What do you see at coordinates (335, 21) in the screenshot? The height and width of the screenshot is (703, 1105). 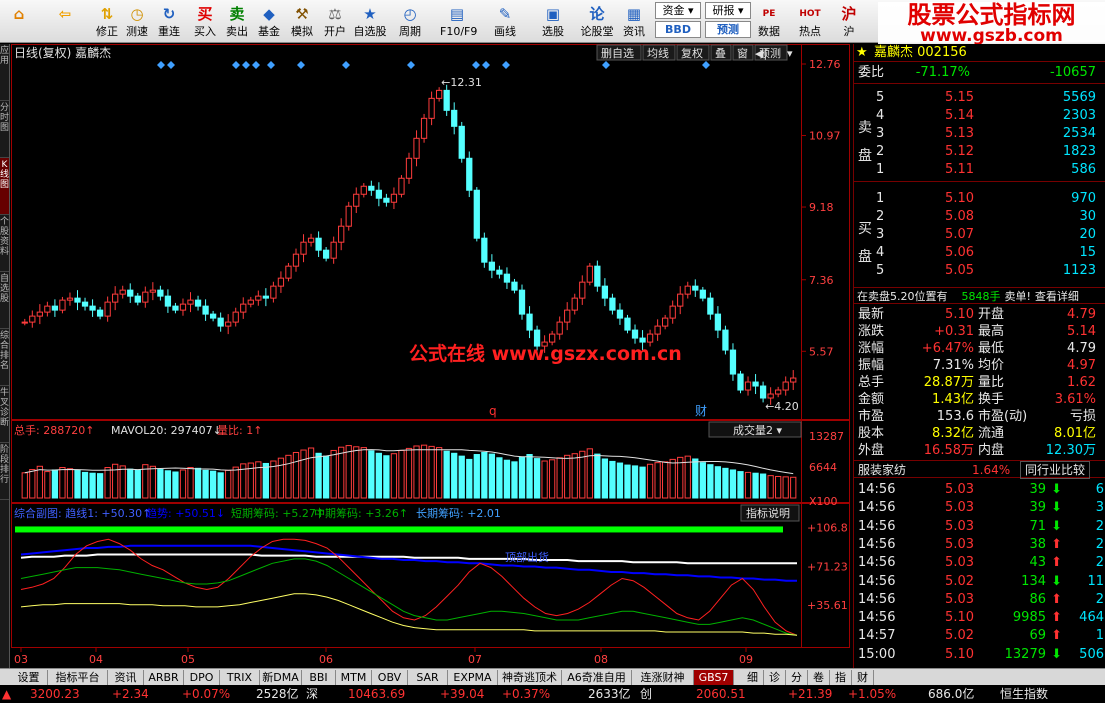 I see `toolbar-button-scales: ⚖ 开户` at bounding box center [335, 21].